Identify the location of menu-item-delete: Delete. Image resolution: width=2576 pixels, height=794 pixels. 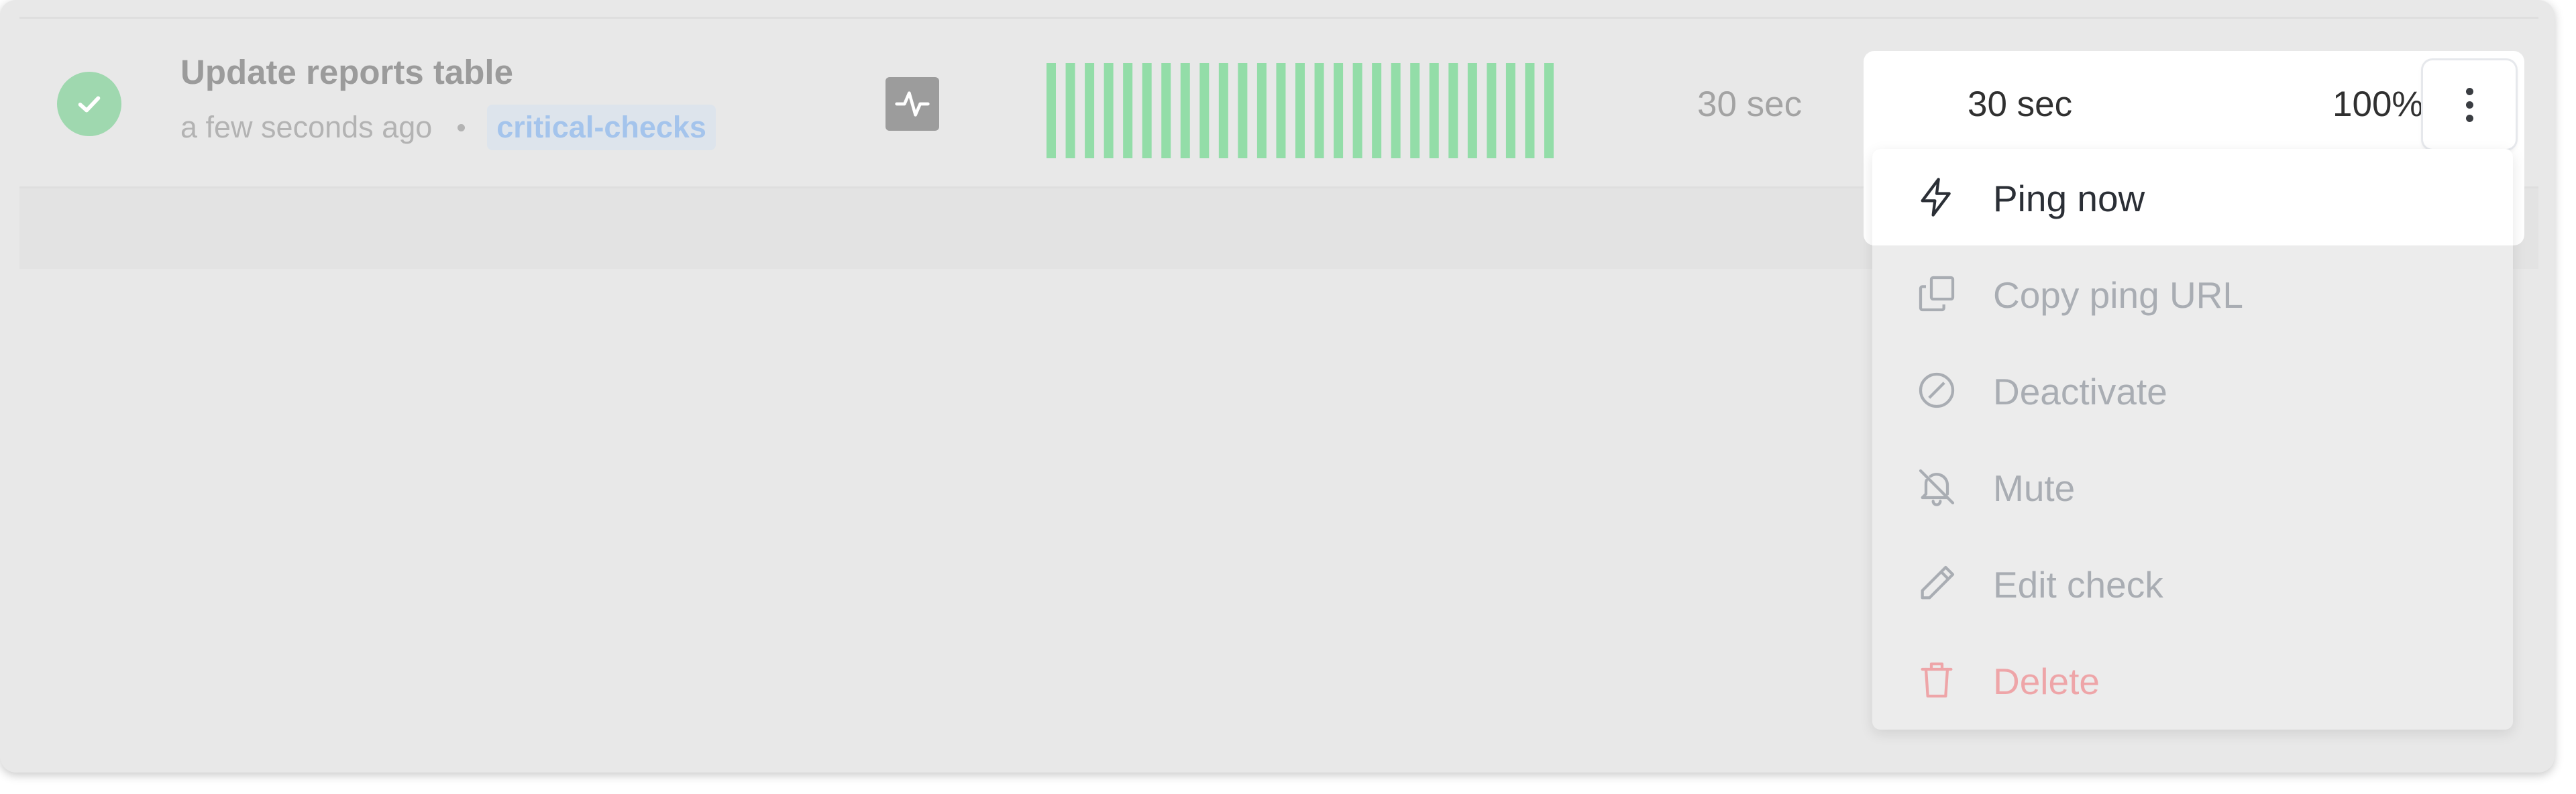
(2192, 680).